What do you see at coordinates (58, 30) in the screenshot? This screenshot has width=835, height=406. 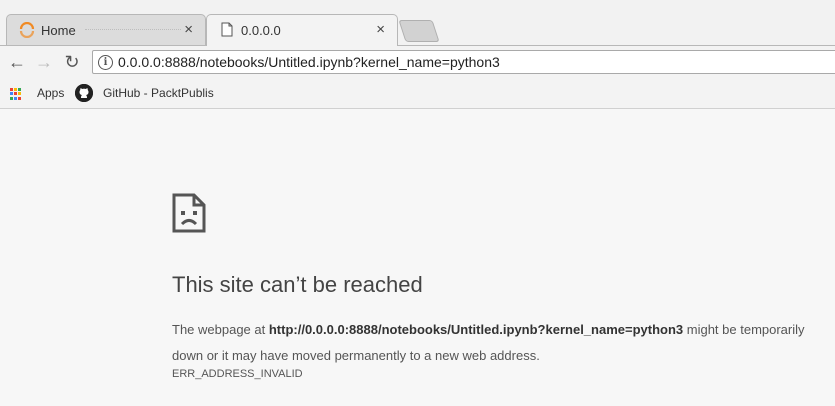 I see `tab-title: Home` at bounding box center [58, 30].